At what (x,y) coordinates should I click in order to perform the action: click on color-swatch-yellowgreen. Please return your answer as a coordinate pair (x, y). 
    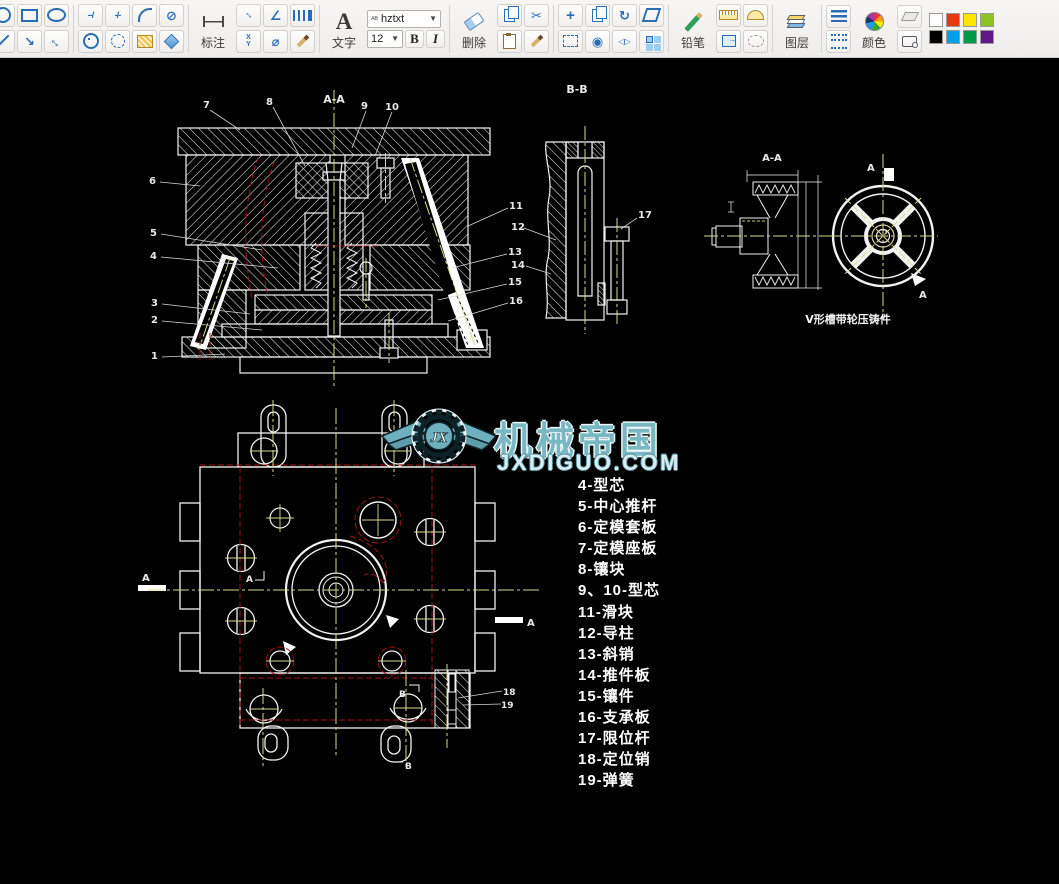
    Looking at the image, I should click on (987, 20).